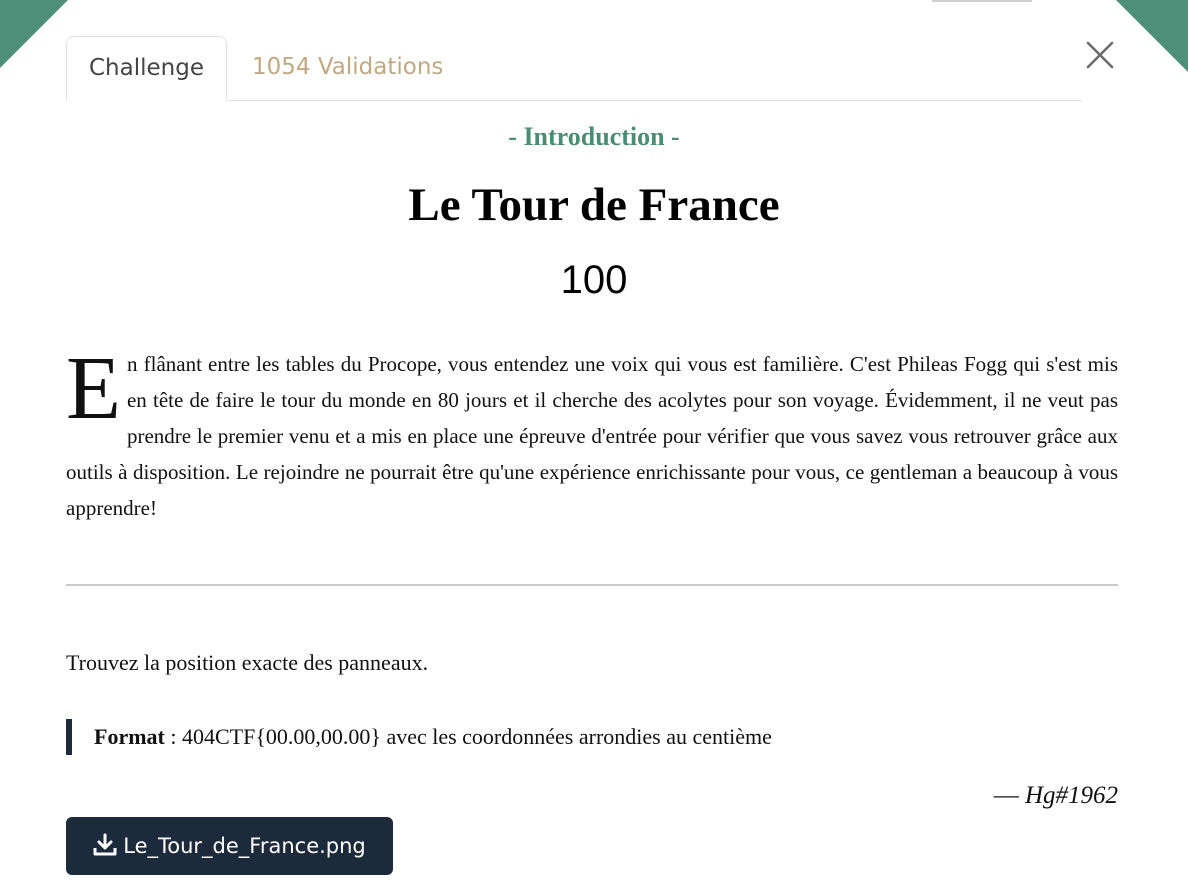 The height and width of the screenshot is (896, 1188). Describe the element at coordinates (594, 136) in the screenshot. I see `challenge-category: - Introduction -` at that location.